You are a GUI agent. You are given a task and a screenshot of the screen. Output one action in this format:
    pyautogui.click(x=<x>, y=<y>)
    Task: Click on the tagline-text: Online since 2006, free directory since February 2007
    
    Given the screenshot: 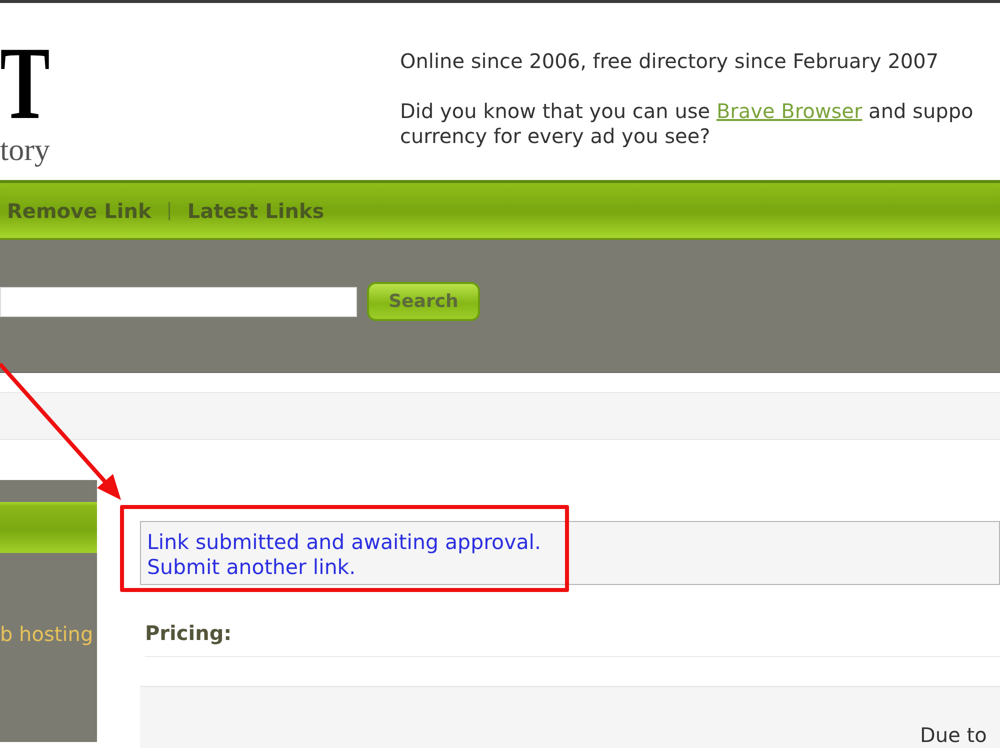 What is the action you would take?
    pyautogui.click(x=670, y=61)
    